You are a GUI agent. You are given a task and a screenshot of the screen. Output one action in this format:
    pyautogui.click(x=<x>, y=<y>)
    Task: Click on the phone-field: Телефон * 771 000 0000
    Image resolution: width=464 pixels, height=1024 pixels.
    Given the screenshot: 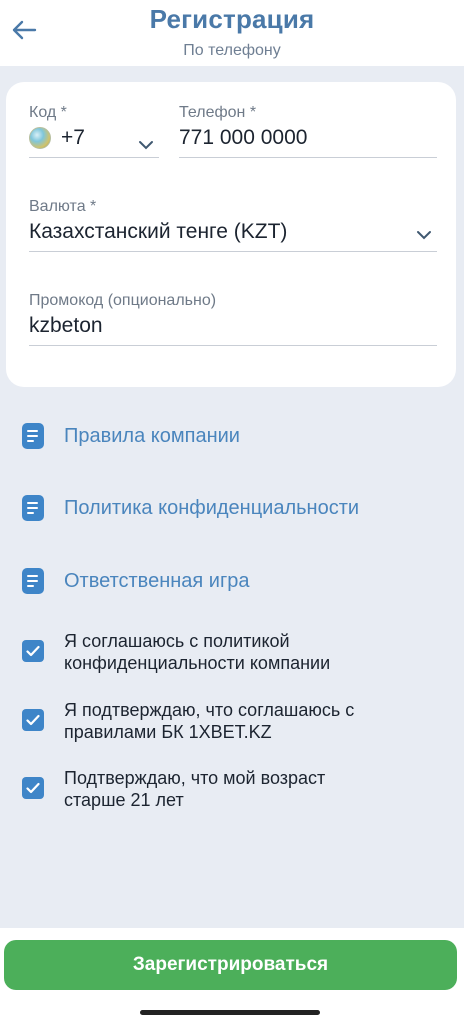 What is the action you would take?
    pyautogui.click(x=308, y=131)
    